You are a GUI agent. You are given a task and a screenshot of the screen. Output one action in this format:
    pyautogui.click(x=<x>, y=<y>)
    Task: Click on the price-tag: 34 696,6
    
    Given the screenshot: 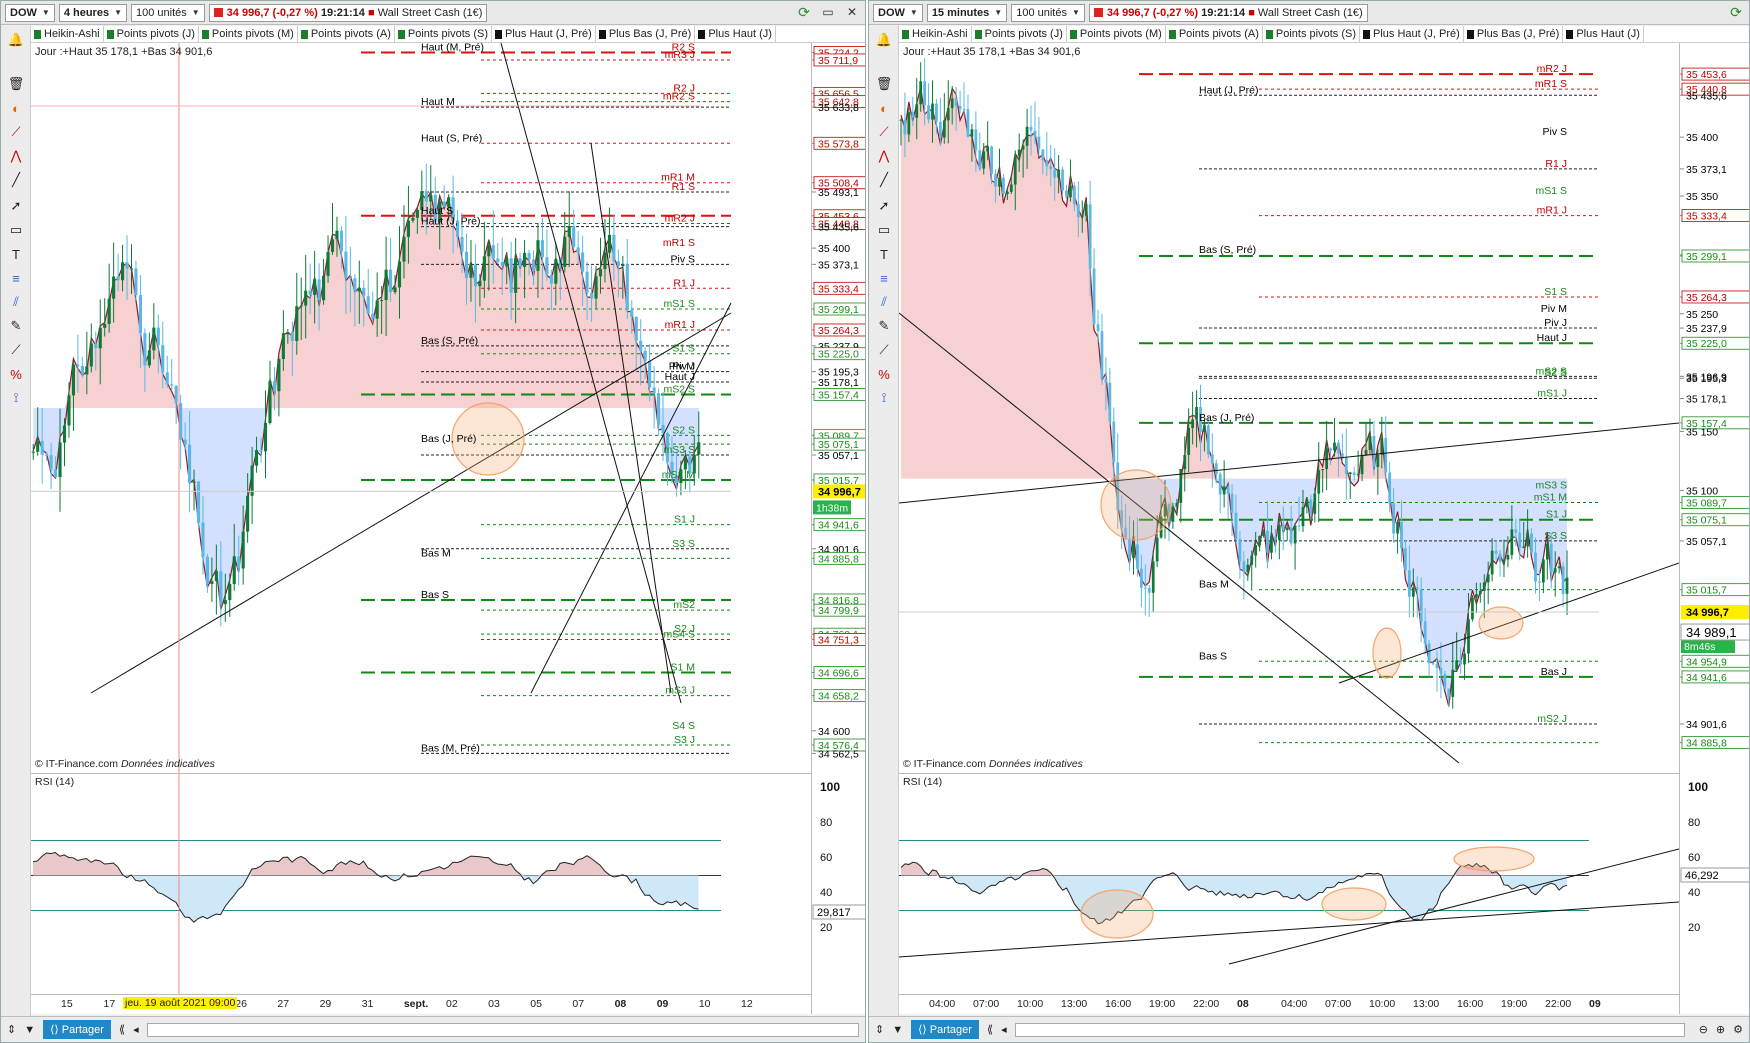 What is the action you would take?
    pyautogui.click(x=838, y=673)
    